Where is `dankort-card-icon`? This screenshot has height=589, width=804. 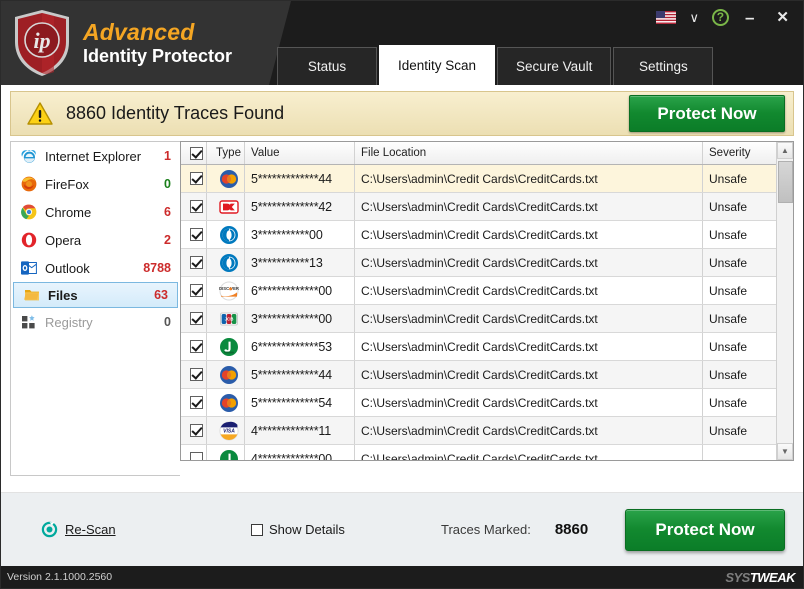
dankort-card-icon is located at coordinates (228, 206).